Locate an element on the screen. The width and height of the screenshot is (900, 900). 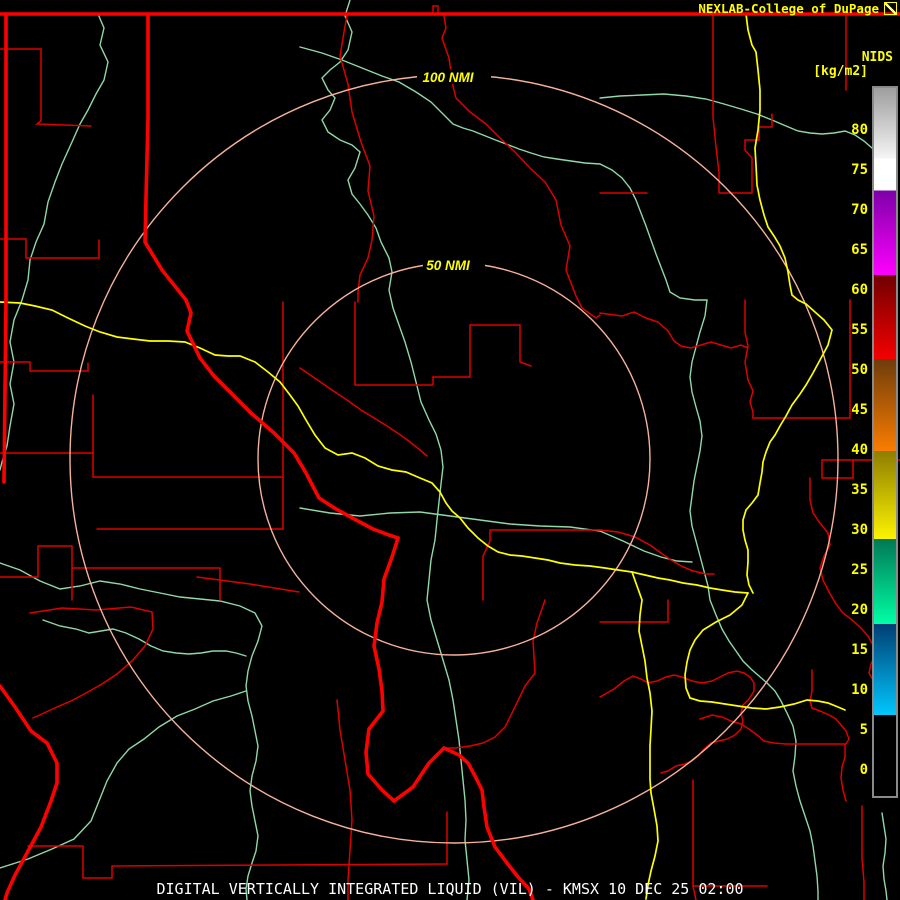
site-brand: NEXLAB-College of DuPage is located at coordinates (797, 8).